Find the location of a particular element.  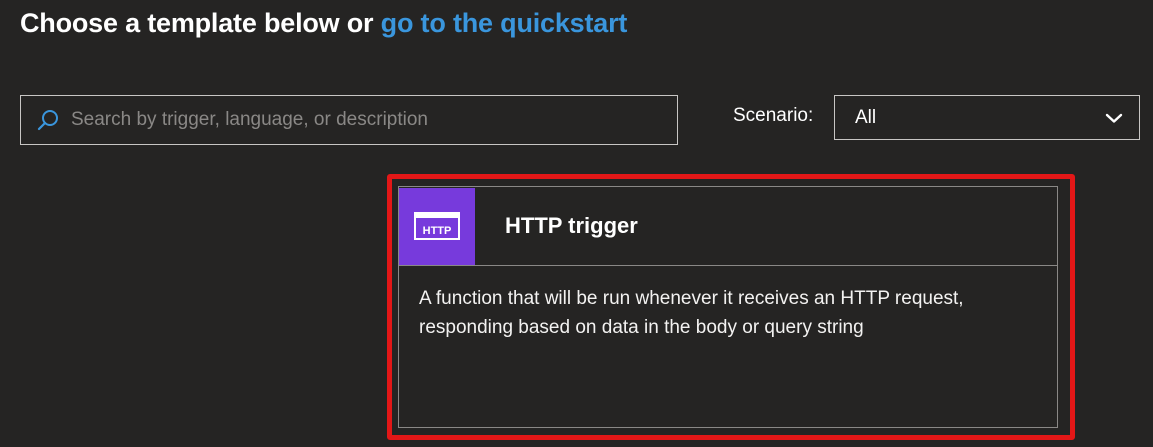

scenario-label: Scenario: is located at coordinates (773, 115).